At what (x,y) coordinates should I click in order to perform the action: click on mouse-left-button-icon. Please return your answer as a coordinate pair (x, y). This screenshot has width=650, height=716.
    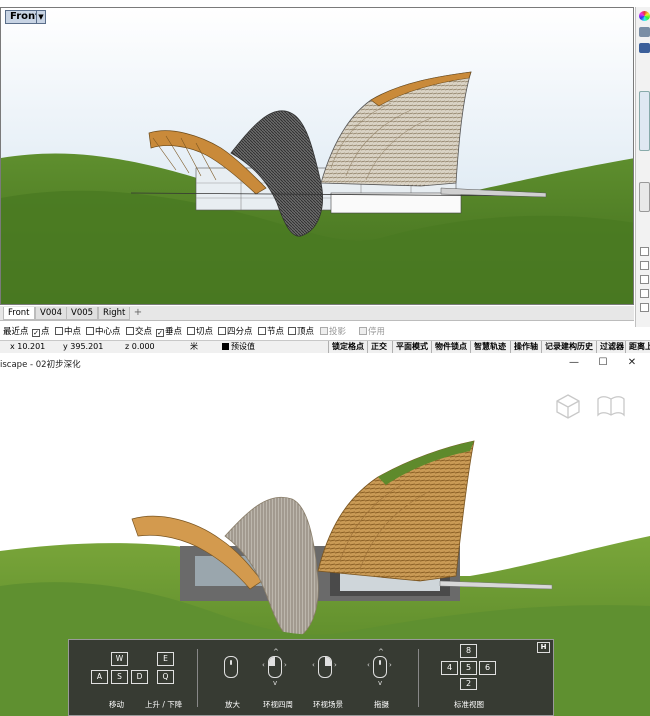
    Looking at the image, I should click on (275, 667).